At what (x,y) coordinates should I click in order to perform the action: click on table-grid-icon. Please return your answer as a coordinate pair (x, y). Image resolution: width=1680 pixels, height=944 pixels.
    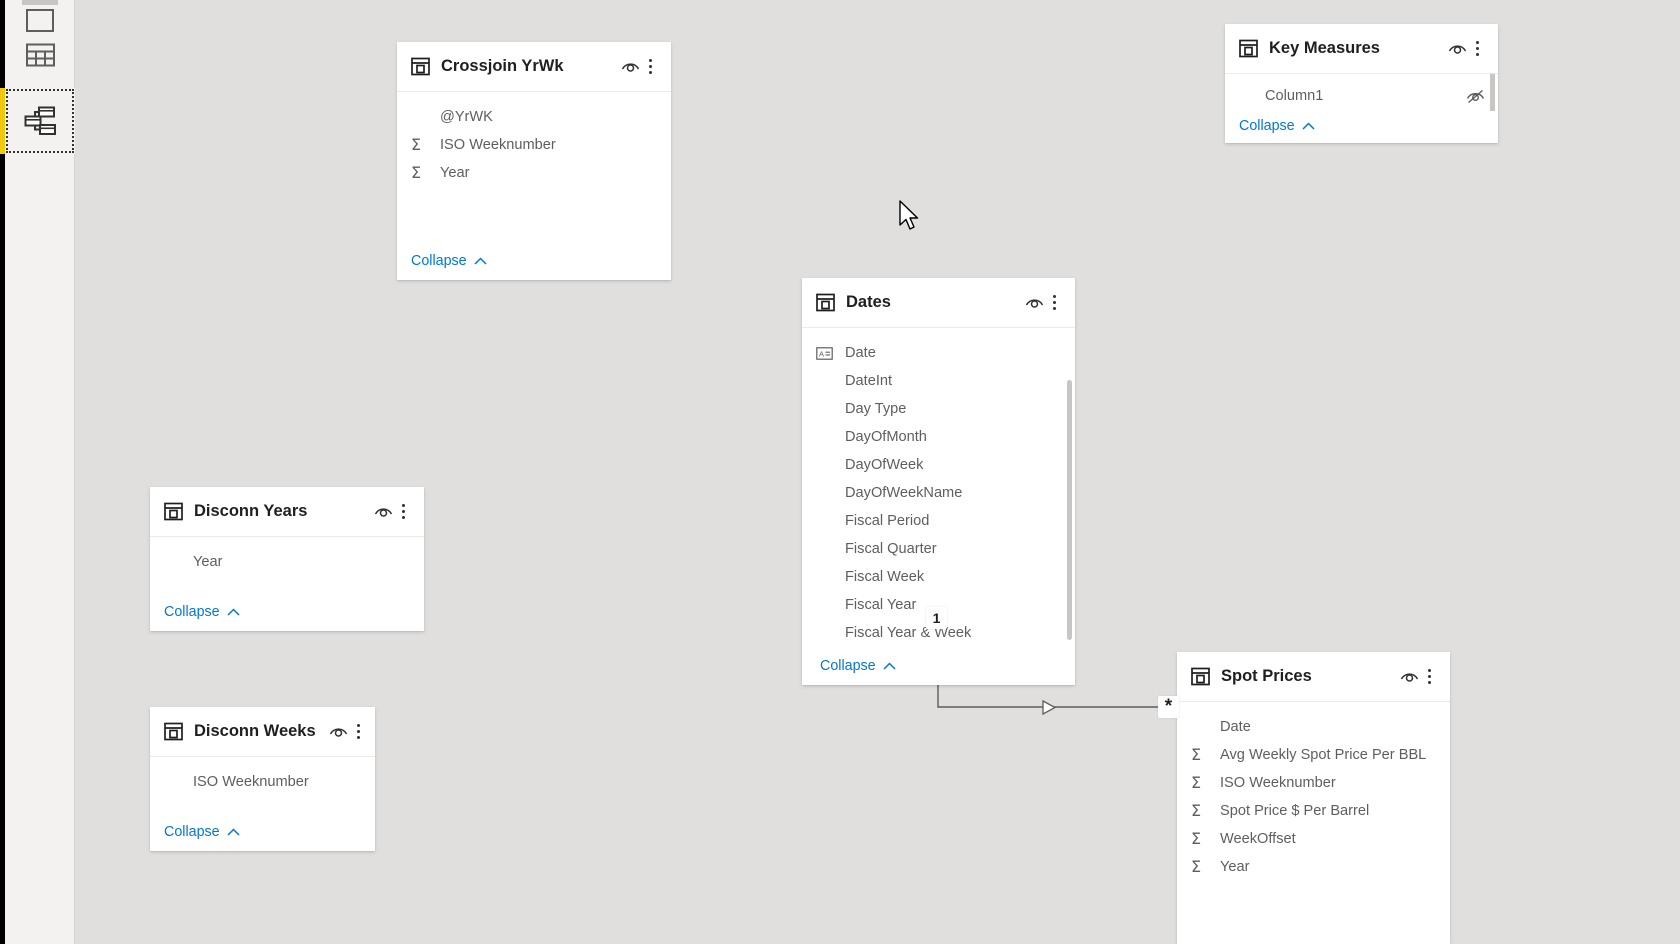
    Looking at the image, I should click on (40, 55).